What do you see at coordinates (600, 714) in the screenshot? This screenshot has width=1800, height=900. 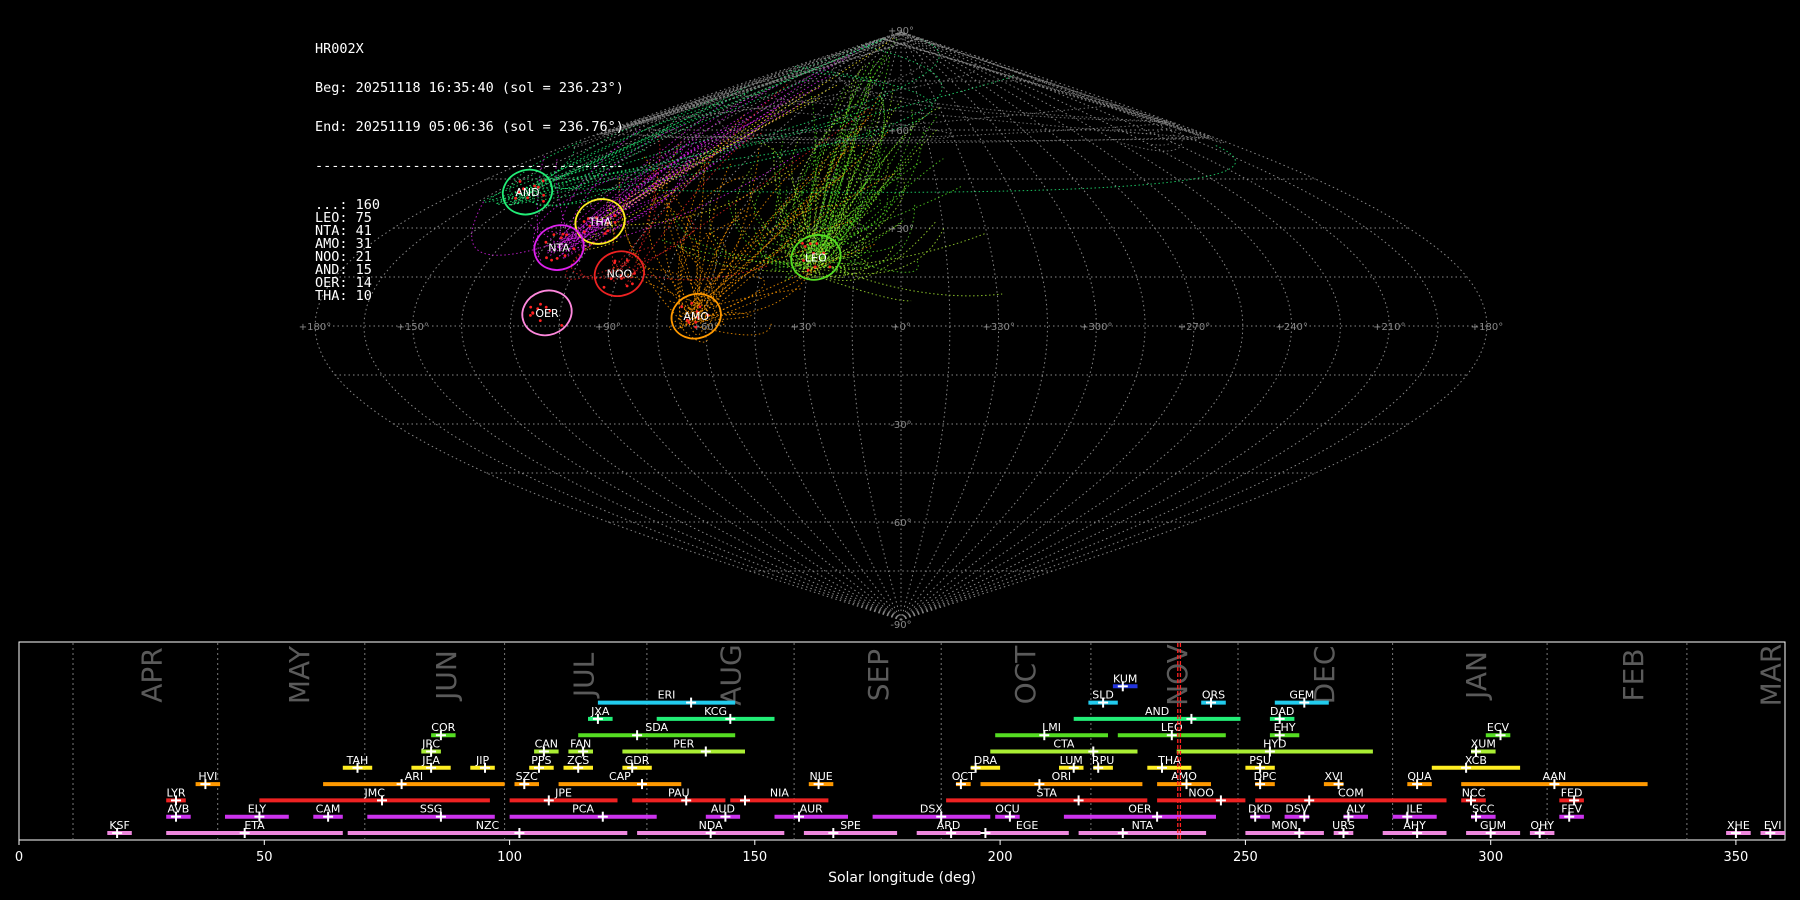 I see `shower-bar-jxa: JXA` at bounding box center [600, 714].